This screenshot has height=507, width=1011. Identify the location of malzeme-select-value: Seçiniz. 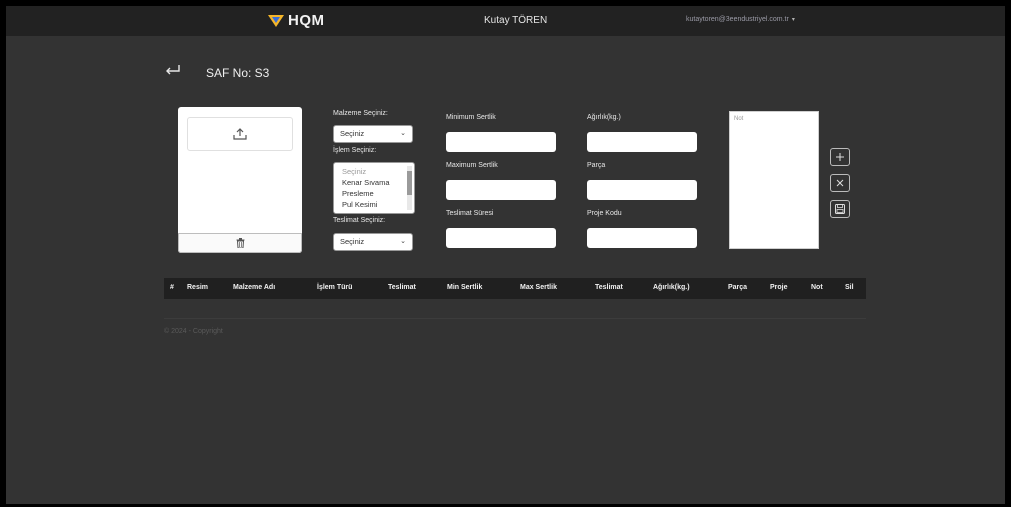
(352, 133).